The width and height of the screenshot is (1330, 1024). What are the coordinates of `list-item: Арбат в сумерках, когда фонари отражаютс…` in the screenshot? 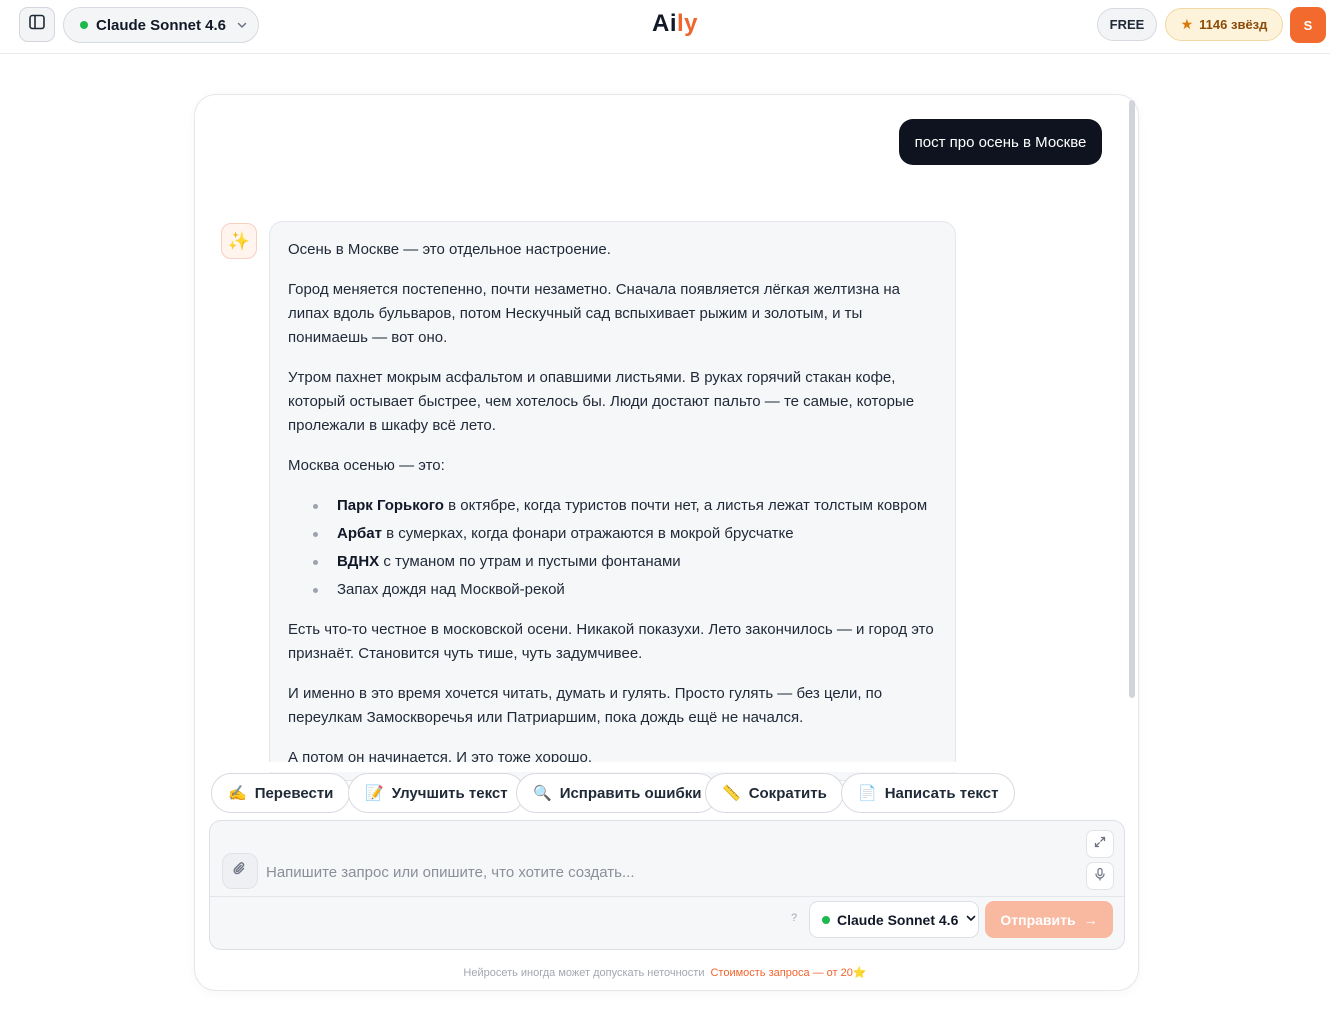 It's located at (624, 534).